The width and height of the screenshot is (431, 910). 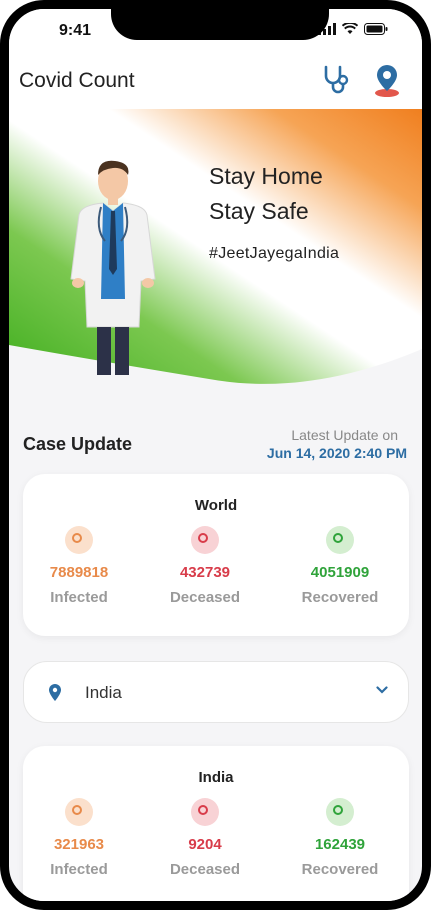 What do you see at coordinates (79, 572) in the screenshot?
I see `world-infected-value: 7889818` at bounding box center [79, 572].